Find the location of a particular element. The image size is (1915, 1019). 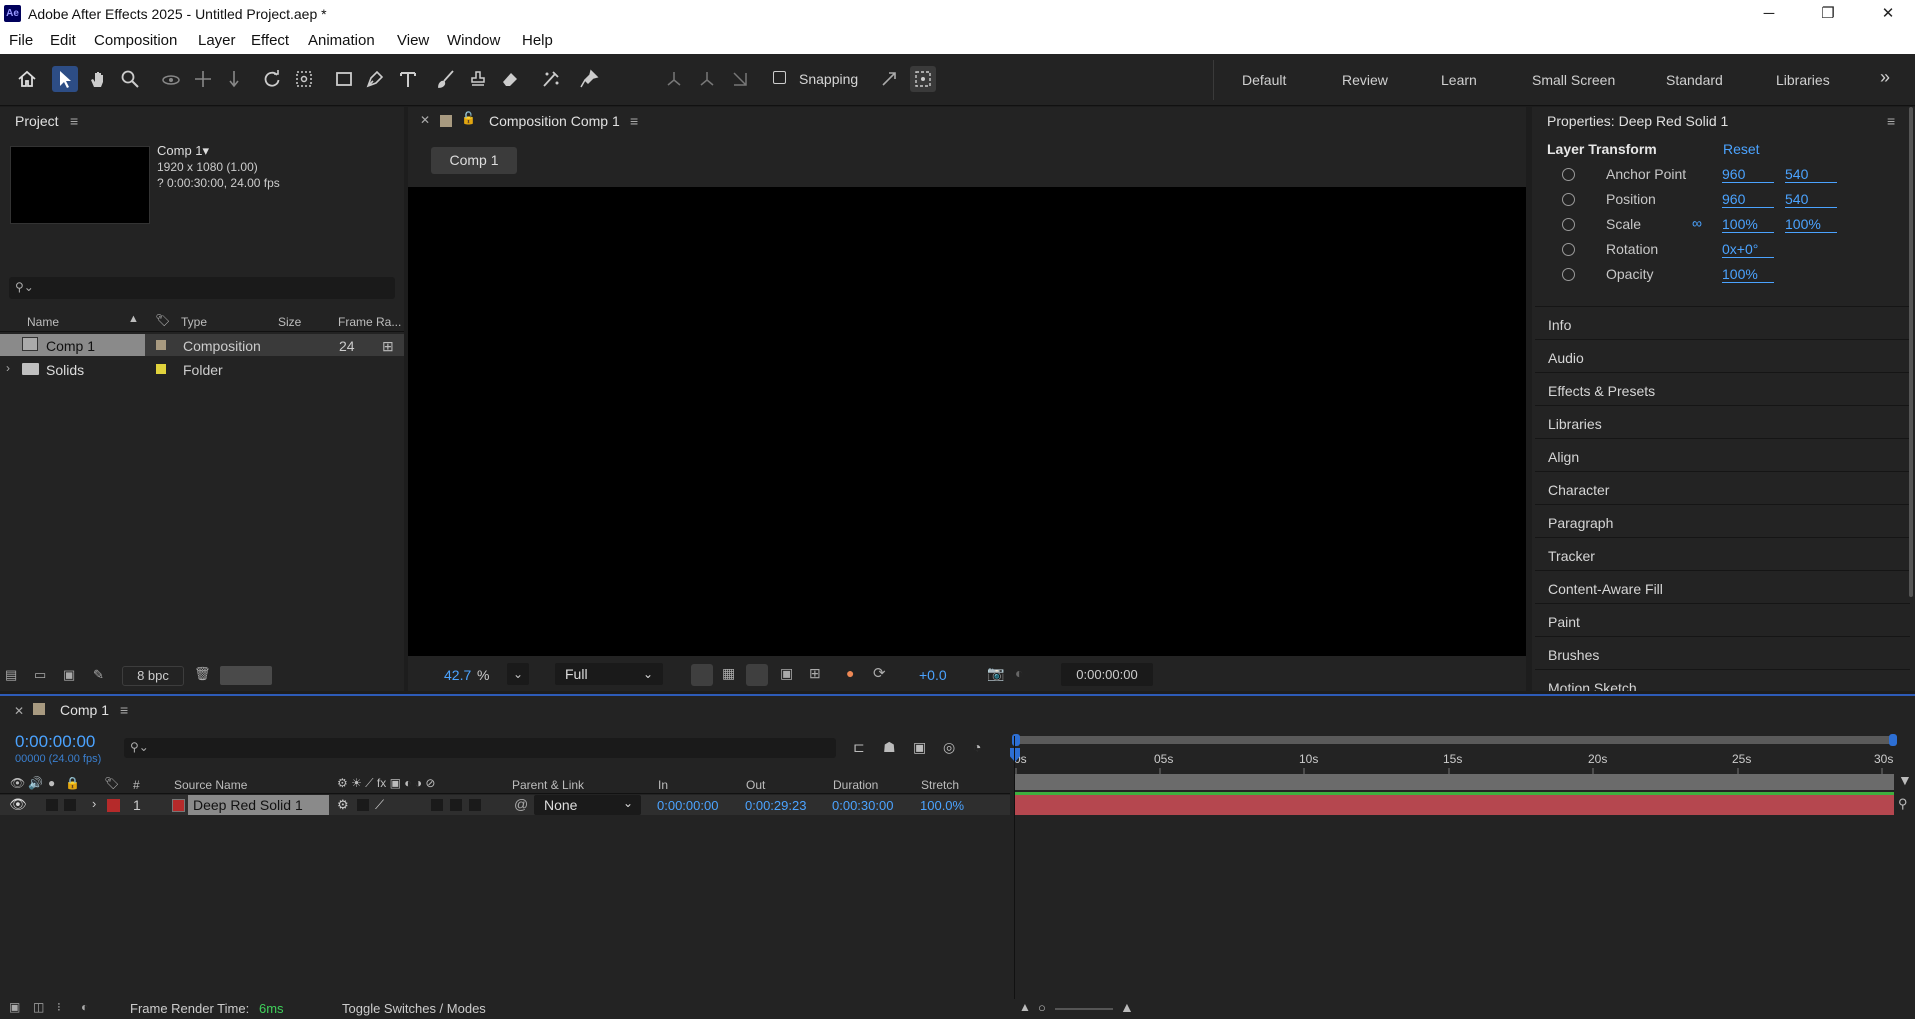

quality-switch-icon: ⟋ is located at coordinates (379, 805).